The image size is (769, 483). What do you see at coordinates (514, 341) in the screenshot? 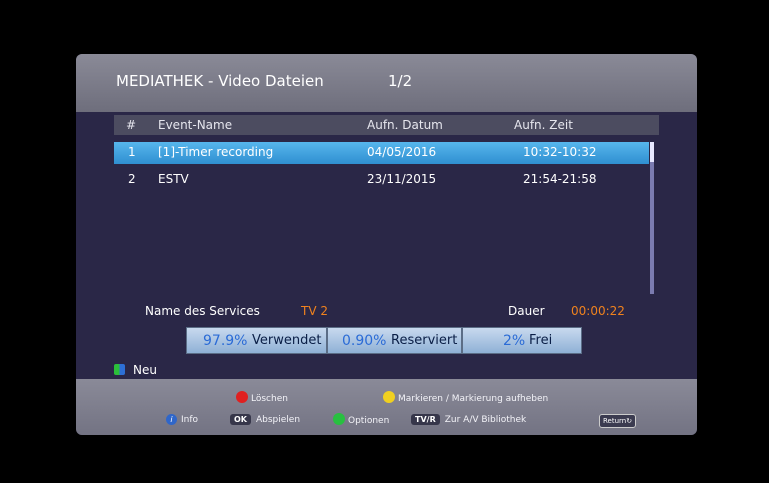
I see `free-percent: 2%` at bounding box center [514, 341].